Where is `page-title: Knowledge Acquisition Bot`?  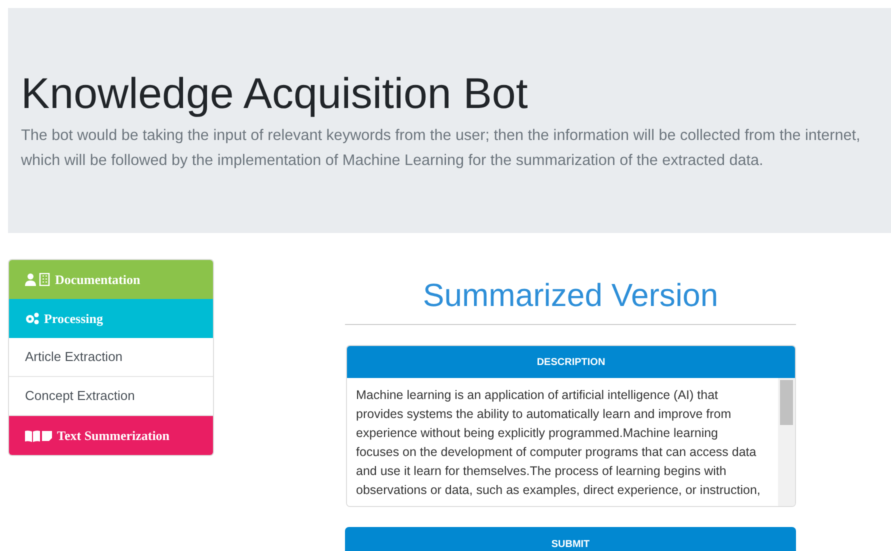
page-title: Knowledge Acquisition Bot is located at coordinates (275, 94).